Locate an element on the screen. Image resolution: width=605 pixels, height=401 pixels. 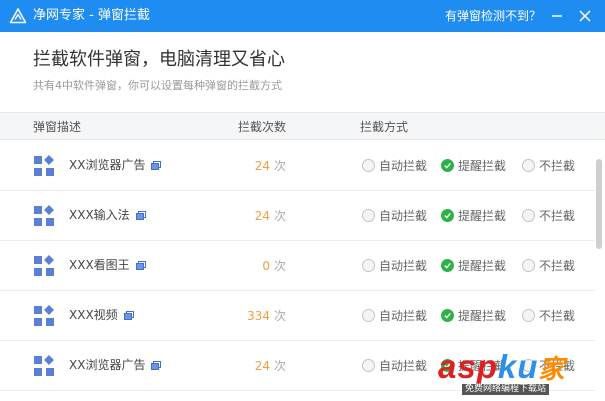
block-count: 334 is located at coordinates (258, 316).